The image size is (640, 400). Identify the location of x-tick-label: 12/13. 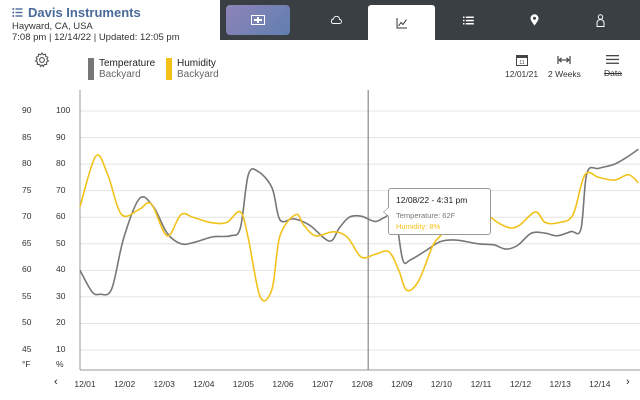
(560, 384).